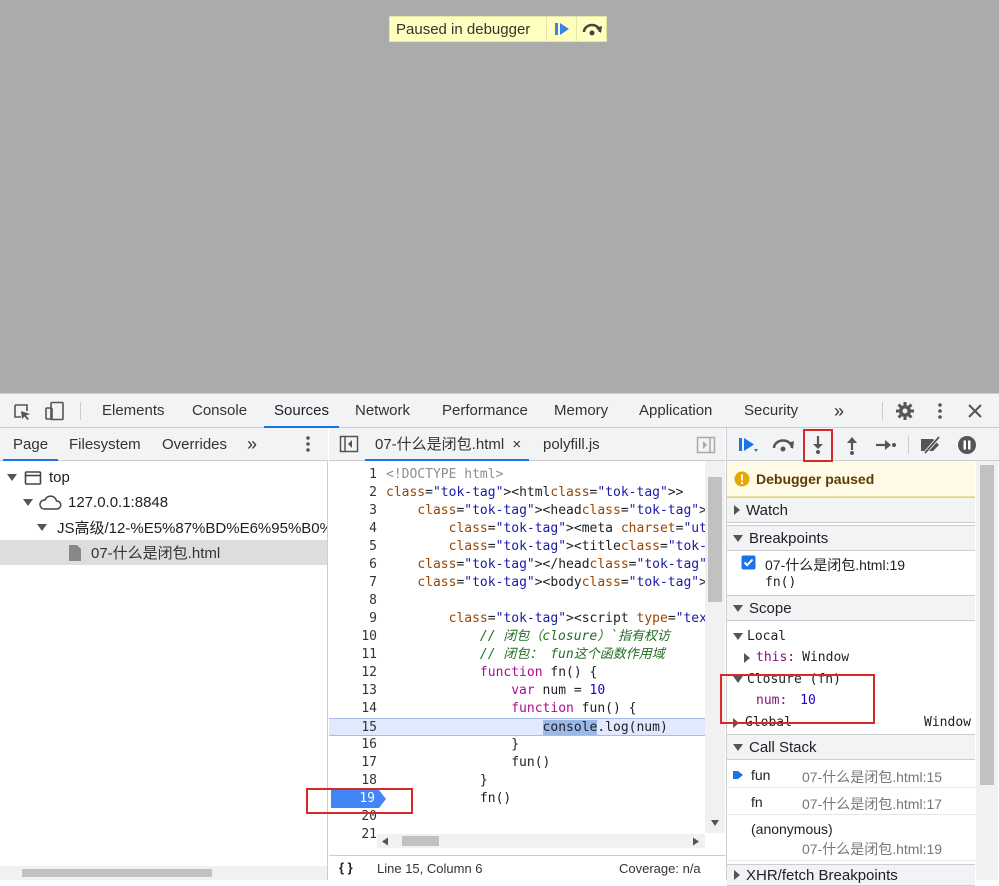 This screenshot has width=999, height=886. I want to click on settings-button, so click(905, 412).